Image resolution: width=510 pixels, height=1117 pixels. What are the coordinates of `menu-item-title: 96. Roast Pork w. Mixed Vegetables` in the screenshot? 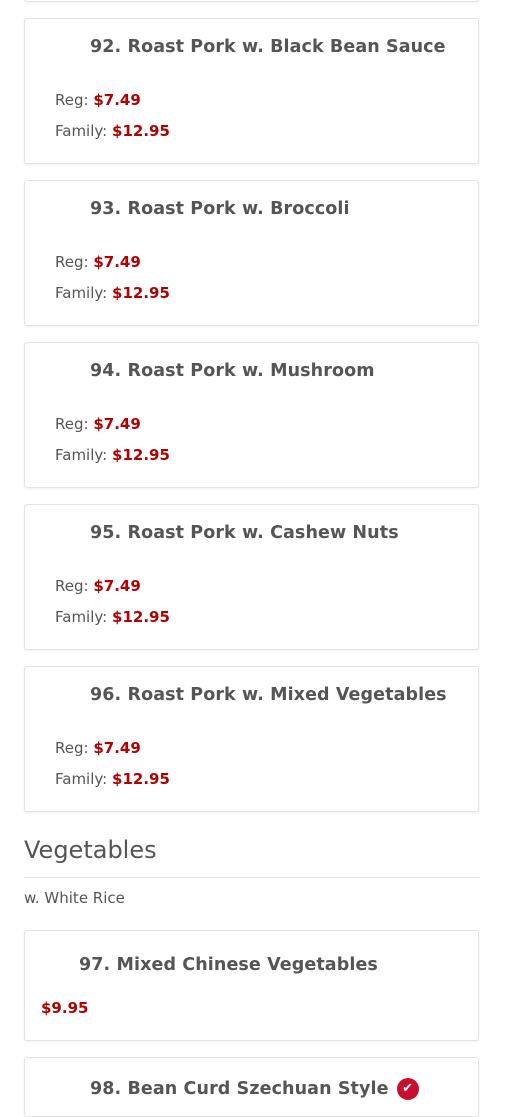 It's located at (268, 695).